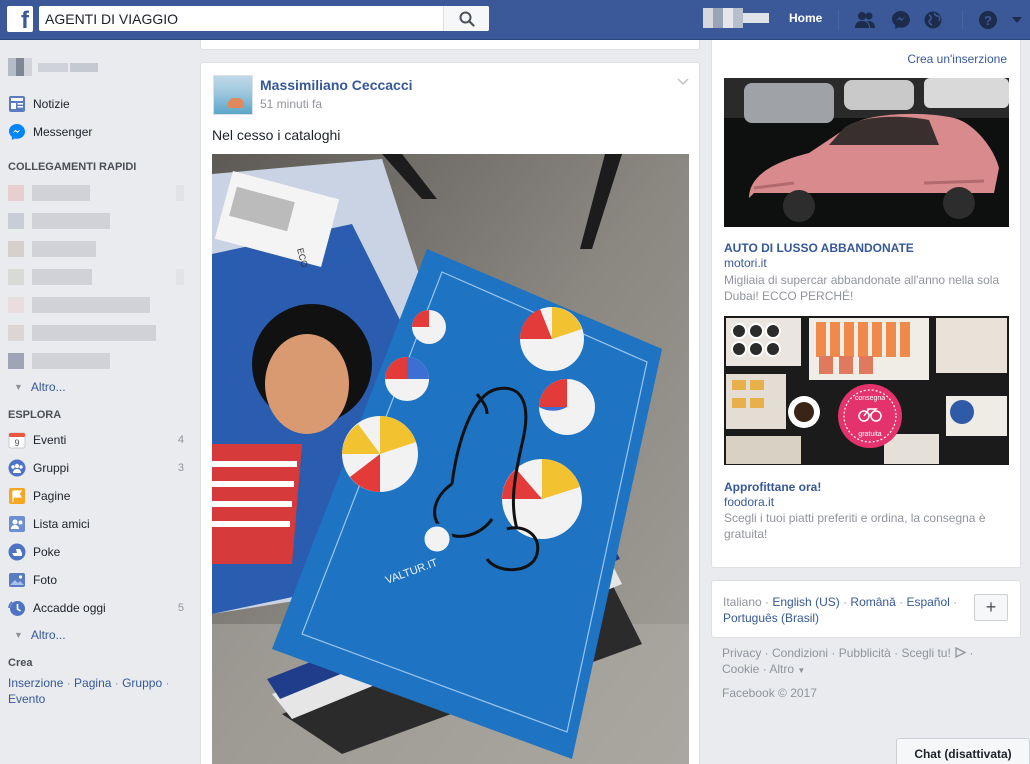  I want to click on footer-link-advertising: Pubblicità, so click(865, 653).